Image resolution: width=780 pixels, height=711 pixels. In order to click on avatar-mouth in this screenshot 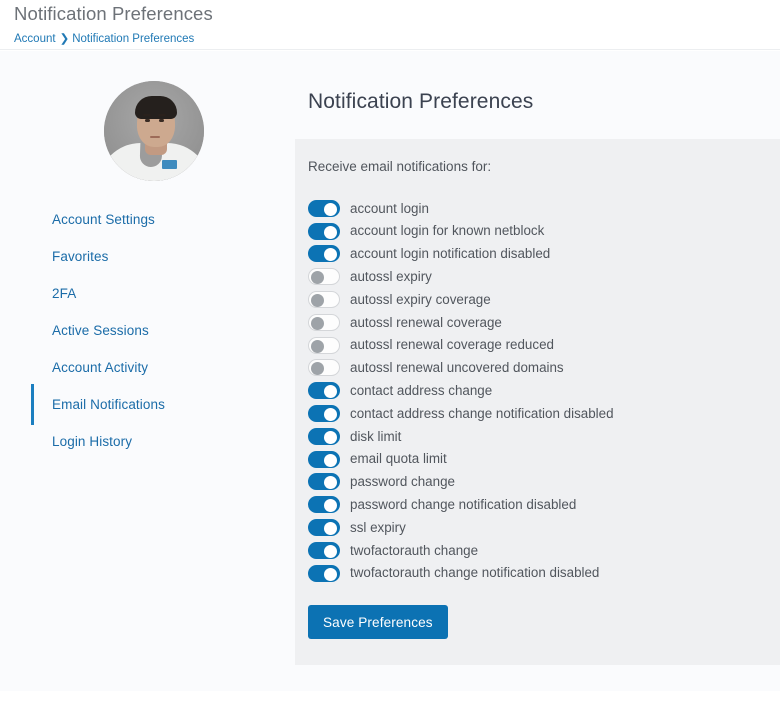, I will do `click(155, 137)`.